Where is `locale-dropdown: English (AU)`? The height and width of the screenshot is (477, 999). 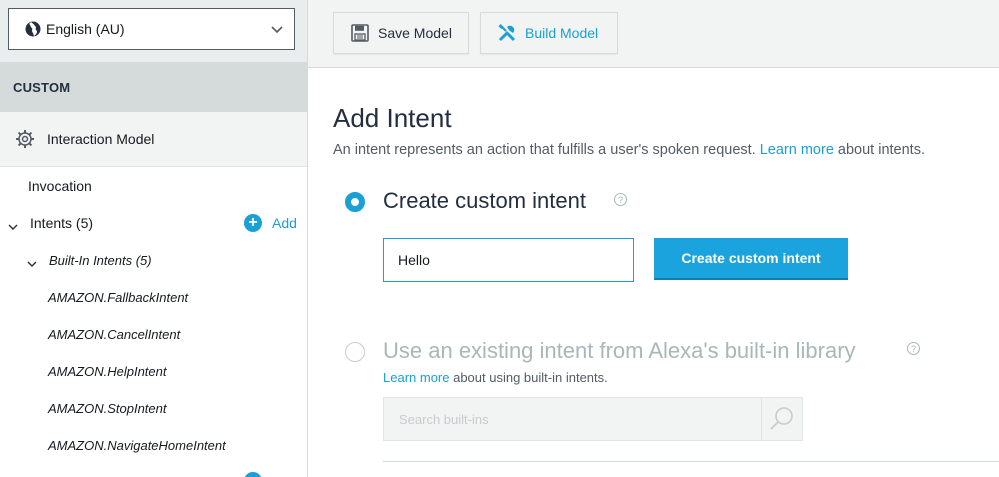 locale-dropdown: English (AU) is located at coordinates (151, 29).